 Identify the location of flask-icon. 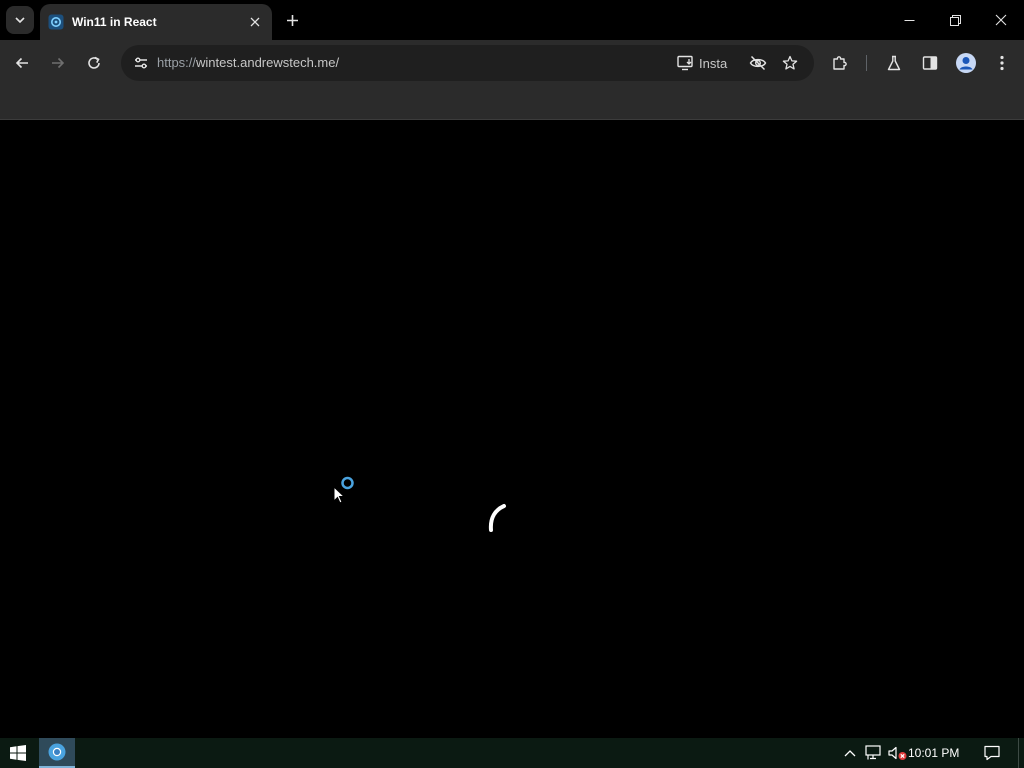
(894, 63).